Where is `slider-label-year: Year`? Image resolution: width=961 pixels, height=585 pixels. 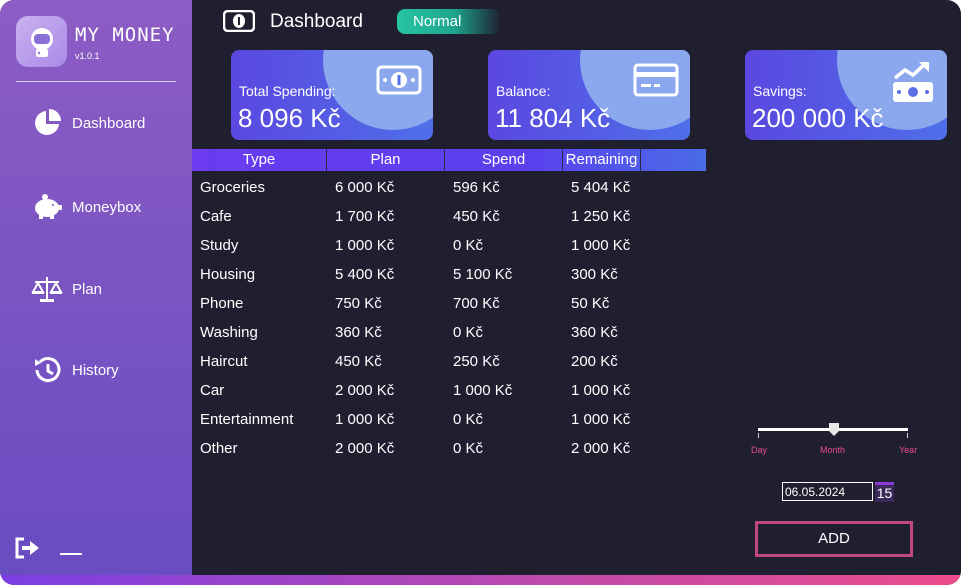 slider-label-year: Year is located at coordinates (908, 450).